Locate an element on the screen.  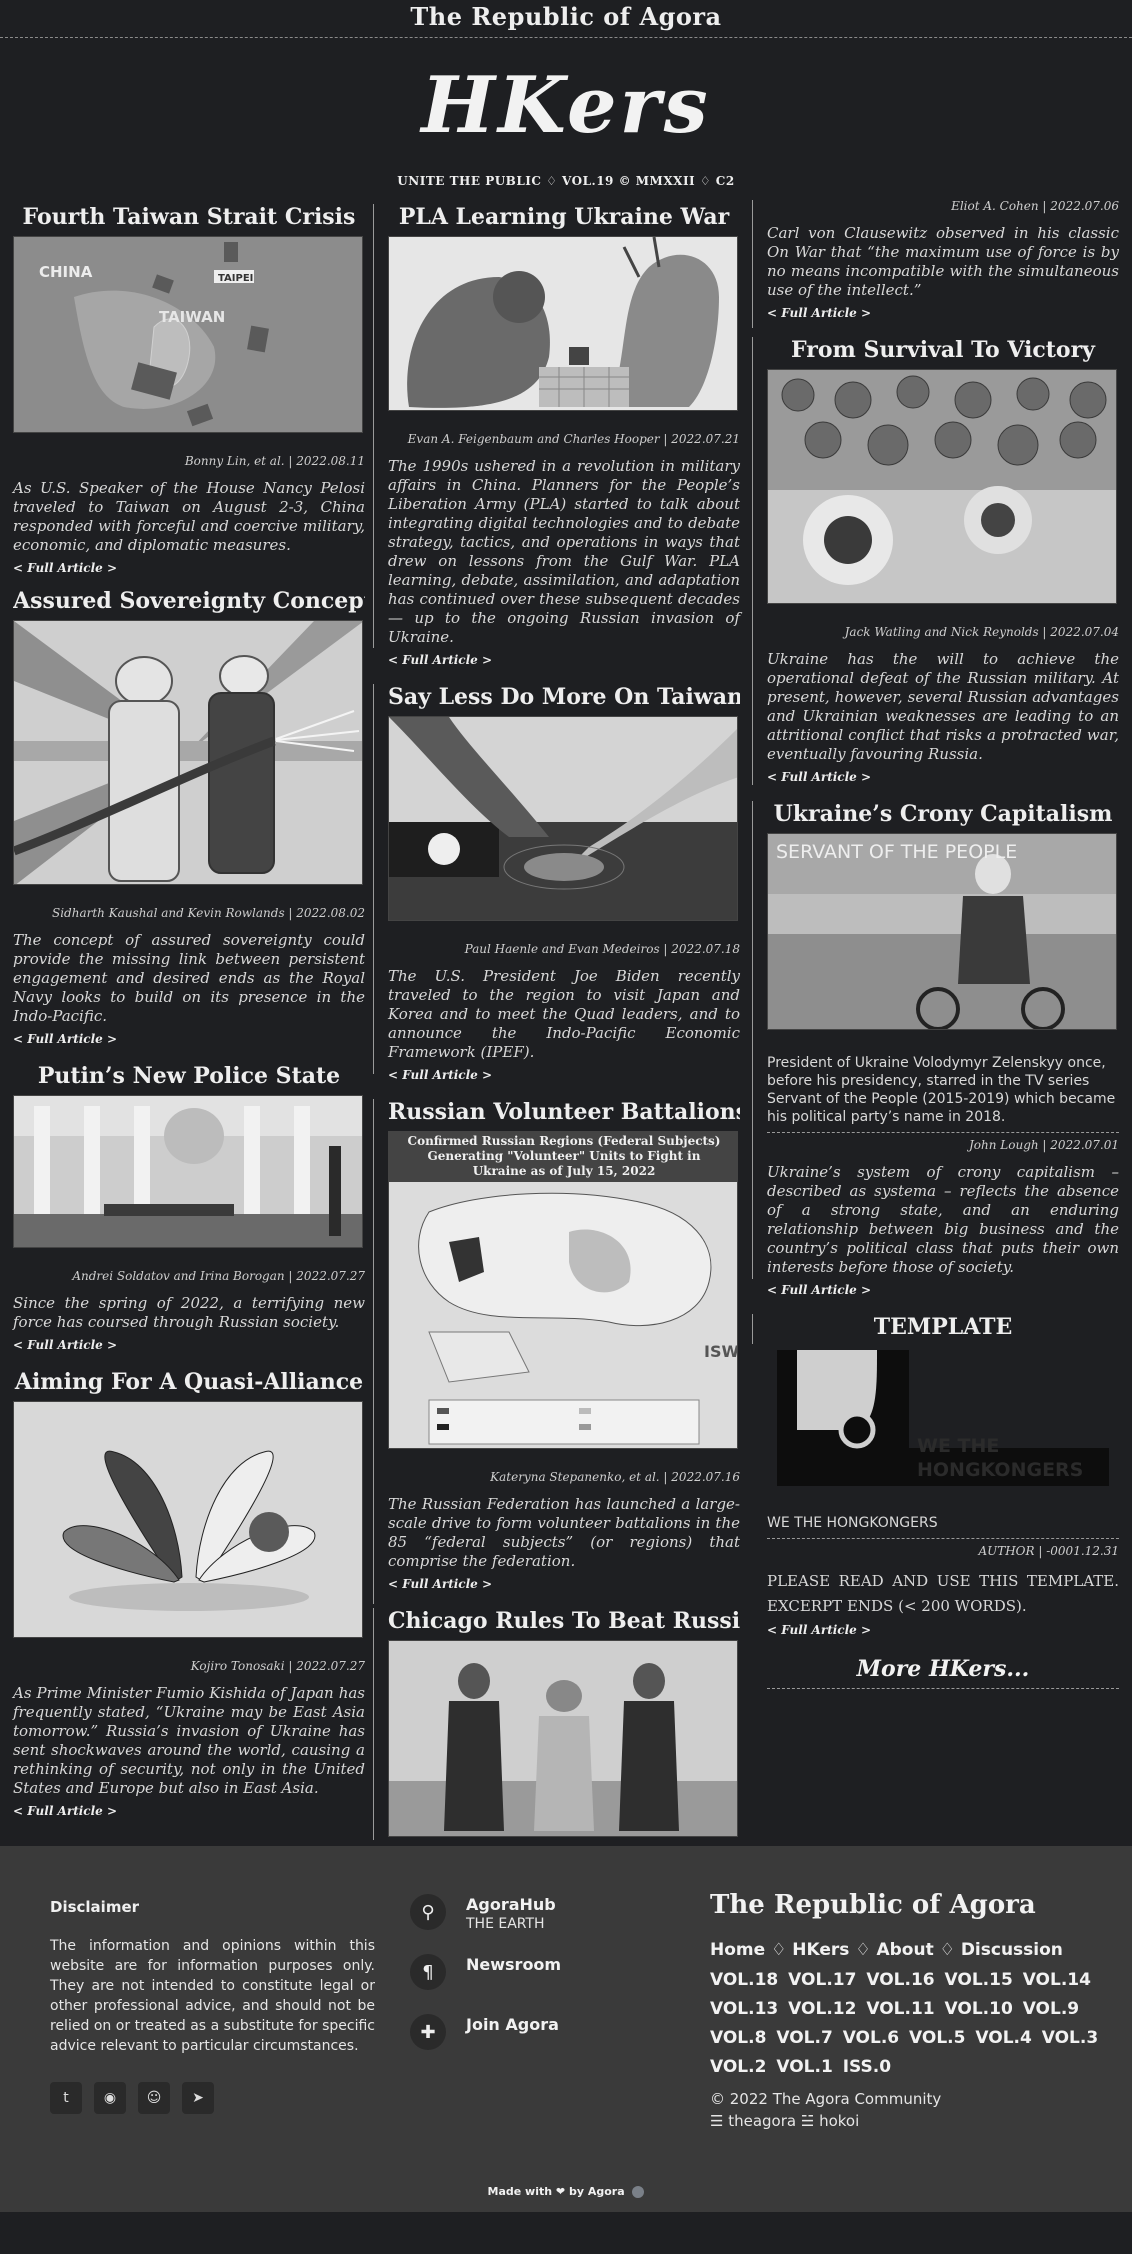
article-image: SERVANT OF THE PEOPLE is located at coordinates (942, 931).